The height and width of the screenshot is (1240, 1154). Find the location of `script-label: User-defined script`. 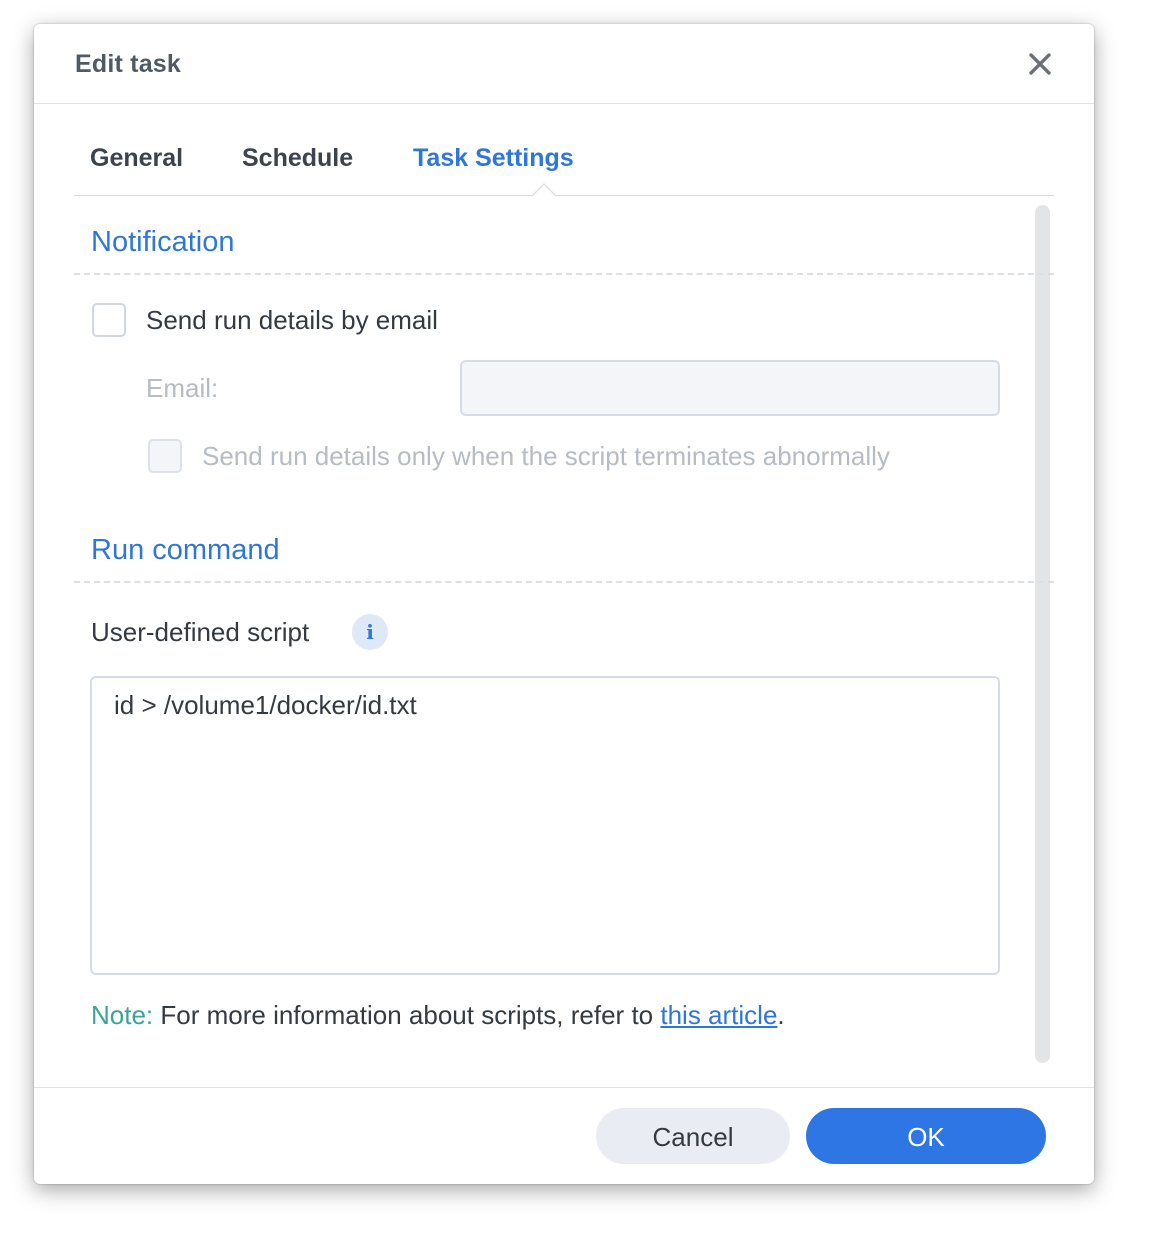

script-label: User-defined script is located at coordinates (200, 632).